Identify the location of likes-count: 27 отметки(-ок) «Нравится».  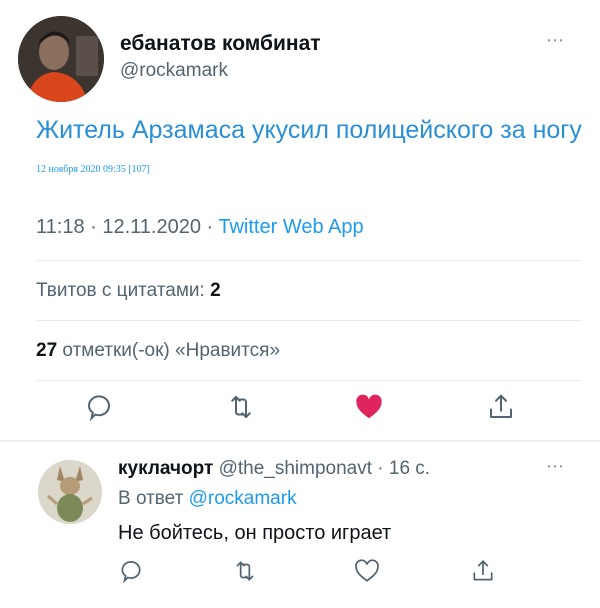
(158, 351).